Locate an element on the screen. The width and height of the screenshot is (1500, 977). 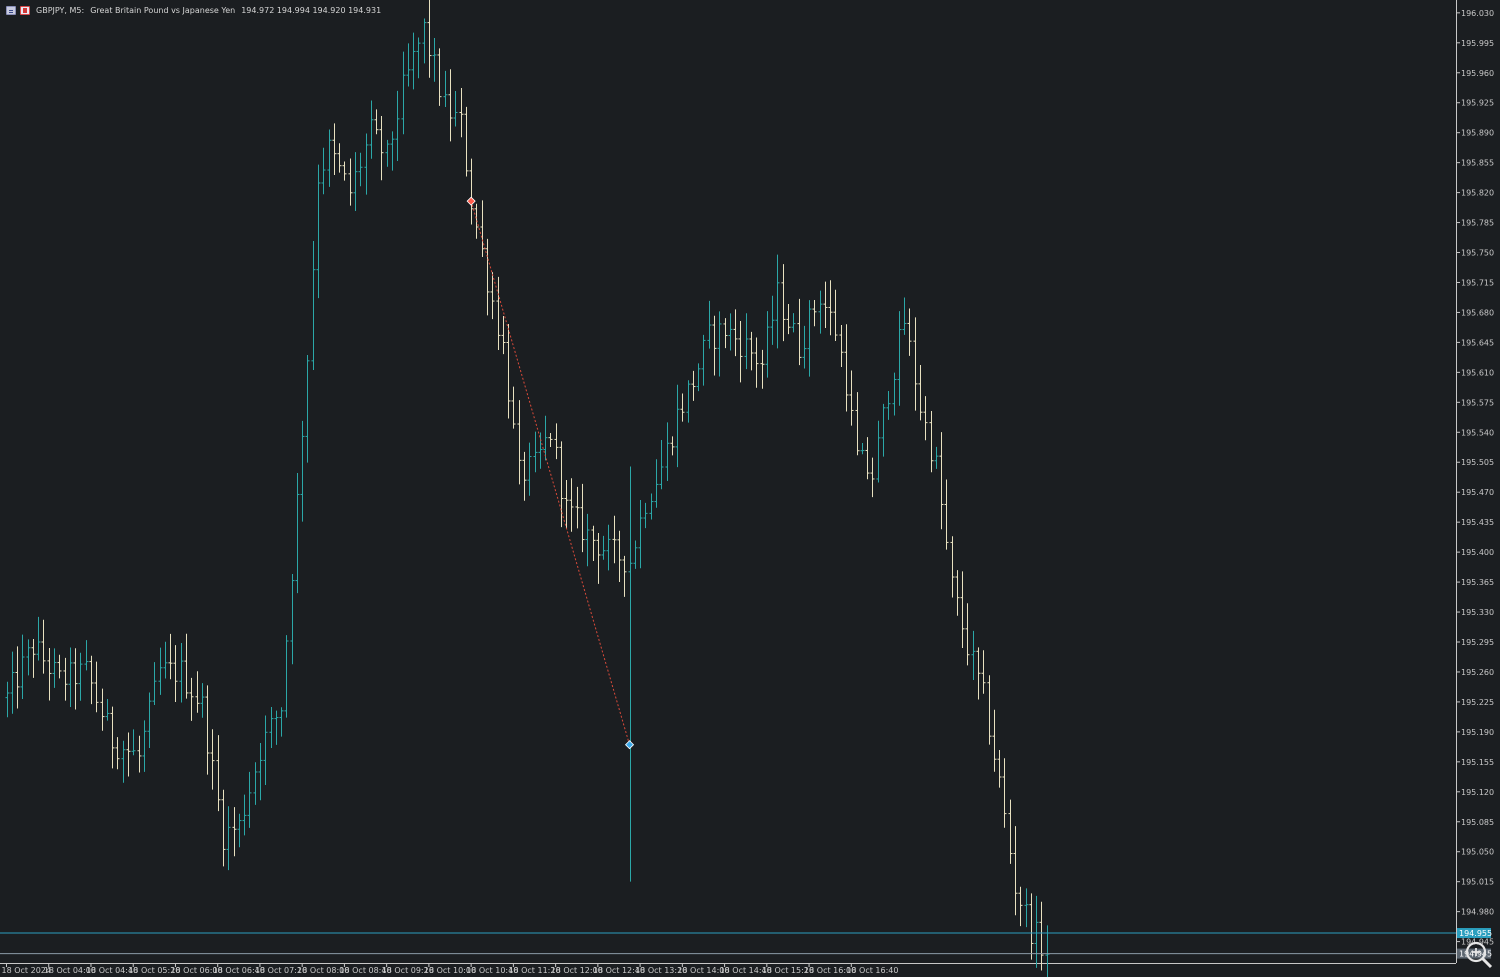
price-tick-label: 195.050 is located at coordinates (1477, 852).